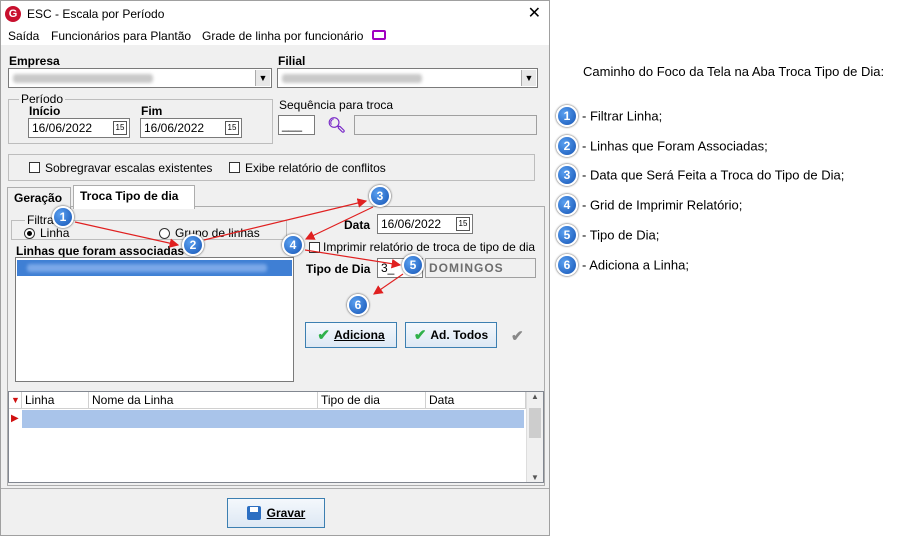 This screenshot has height=536, width=904. I want to click on legend-marker-1: 1, so click(567, 116).